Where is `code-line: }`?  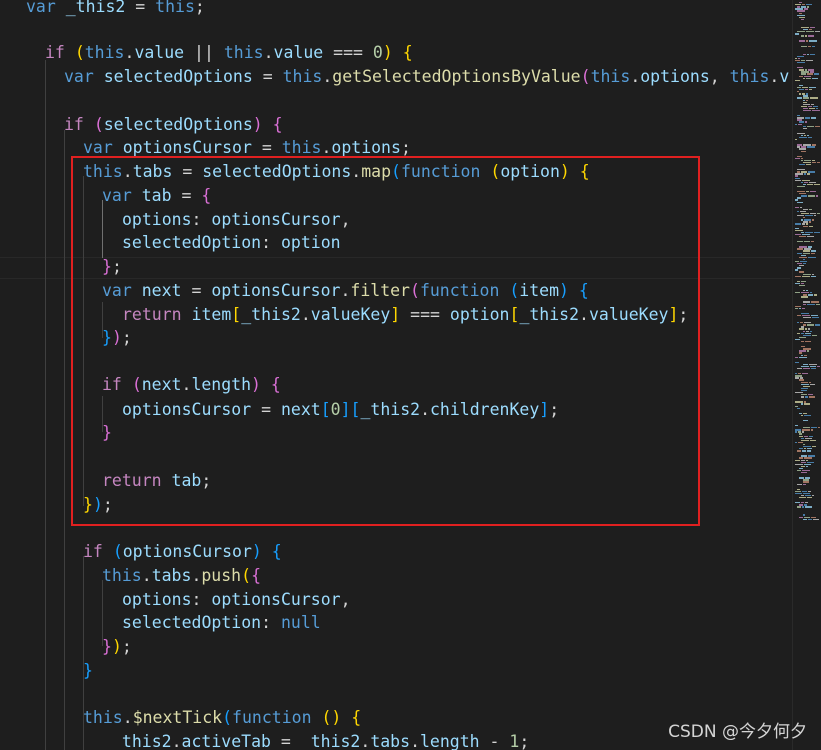
code-line: } is located at coordinates (88, 670).